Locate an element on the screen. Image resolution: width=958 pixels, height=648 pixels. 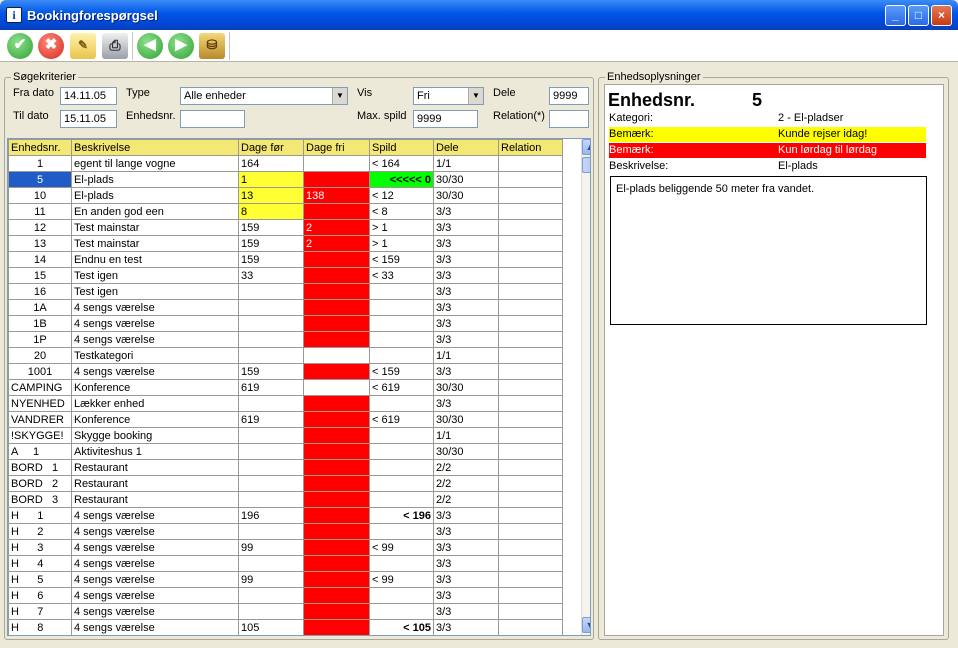
table-row: H 84 sengs værelse 105 < 105 3/3 is located at coordinates (285, 627).